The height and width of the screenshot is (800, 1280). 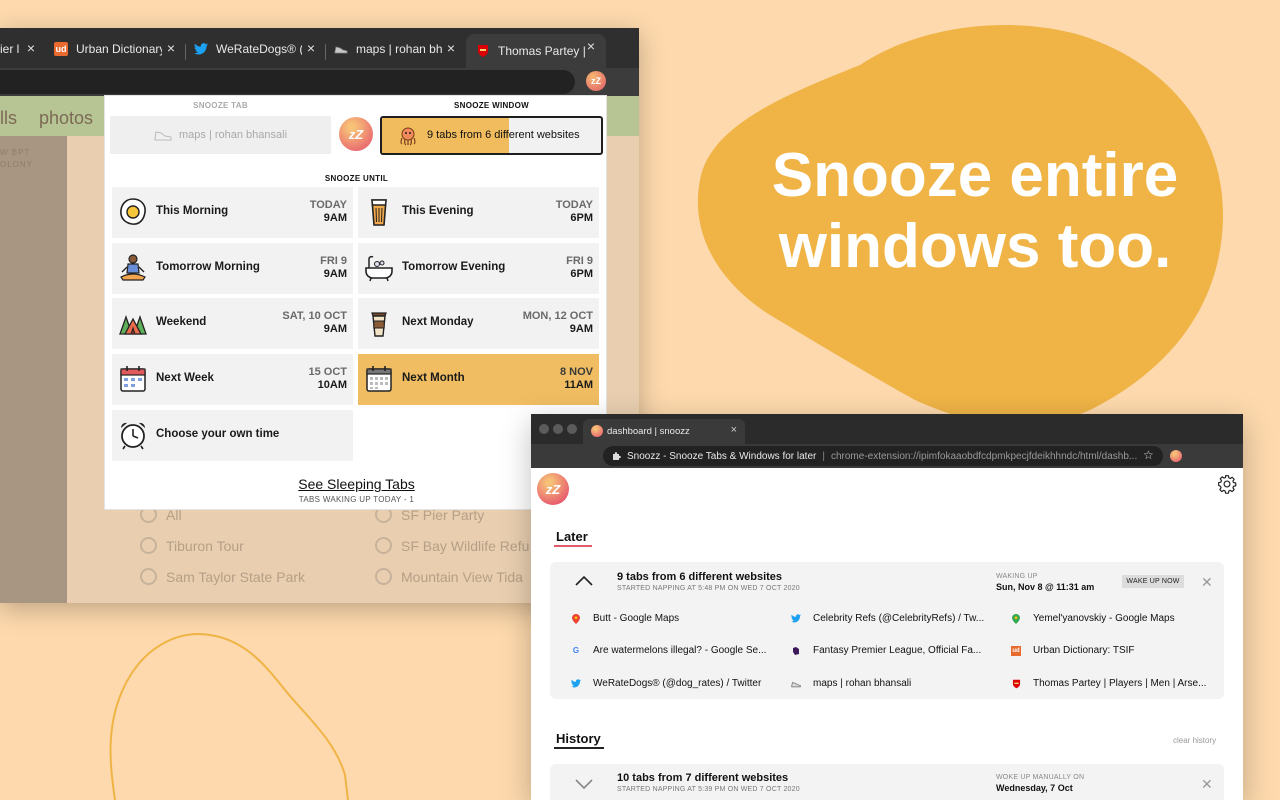 I want to click on option-tomorrow-evening: Tomorrow Evening FRI 9 6PM, so click(x=478, y=268).